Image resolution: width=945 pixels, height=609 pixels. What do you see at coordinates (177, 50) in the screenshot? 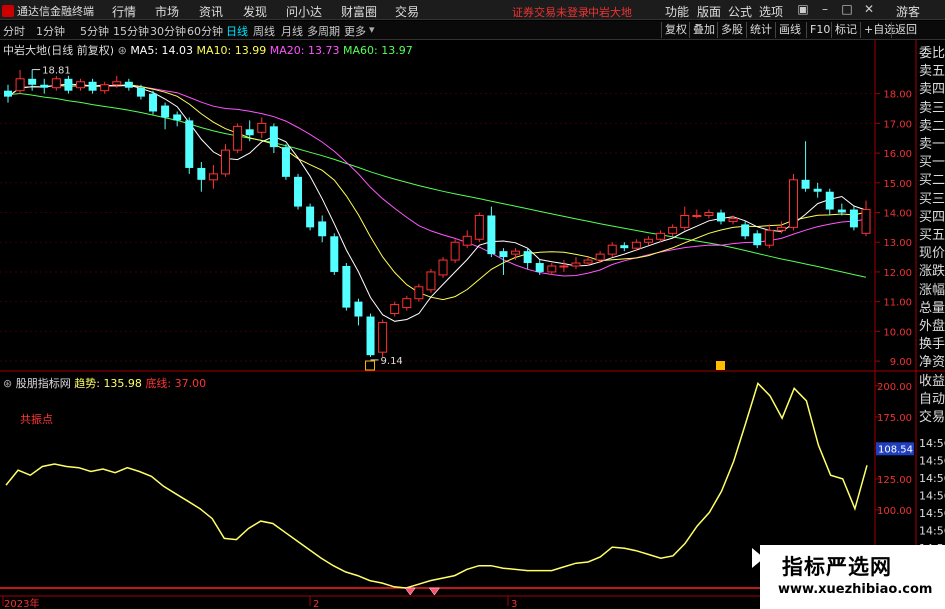
I see `ma5-value: 14.03` at bounding box center [177, 50].